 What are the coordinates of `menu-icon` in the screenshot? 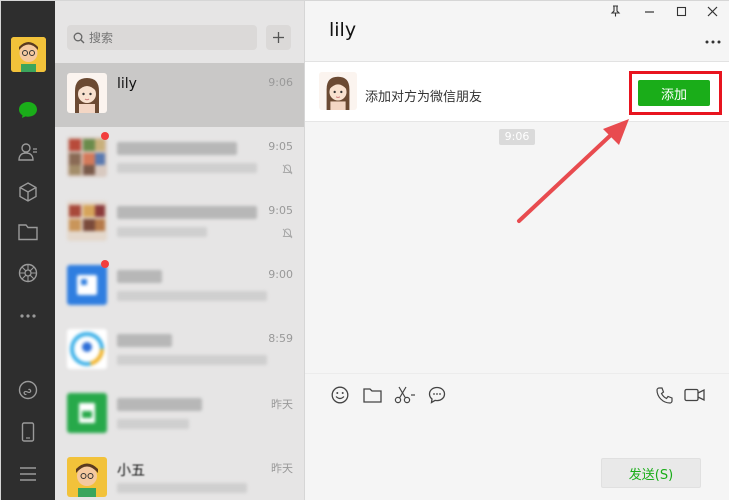 It's located at (28, 474).